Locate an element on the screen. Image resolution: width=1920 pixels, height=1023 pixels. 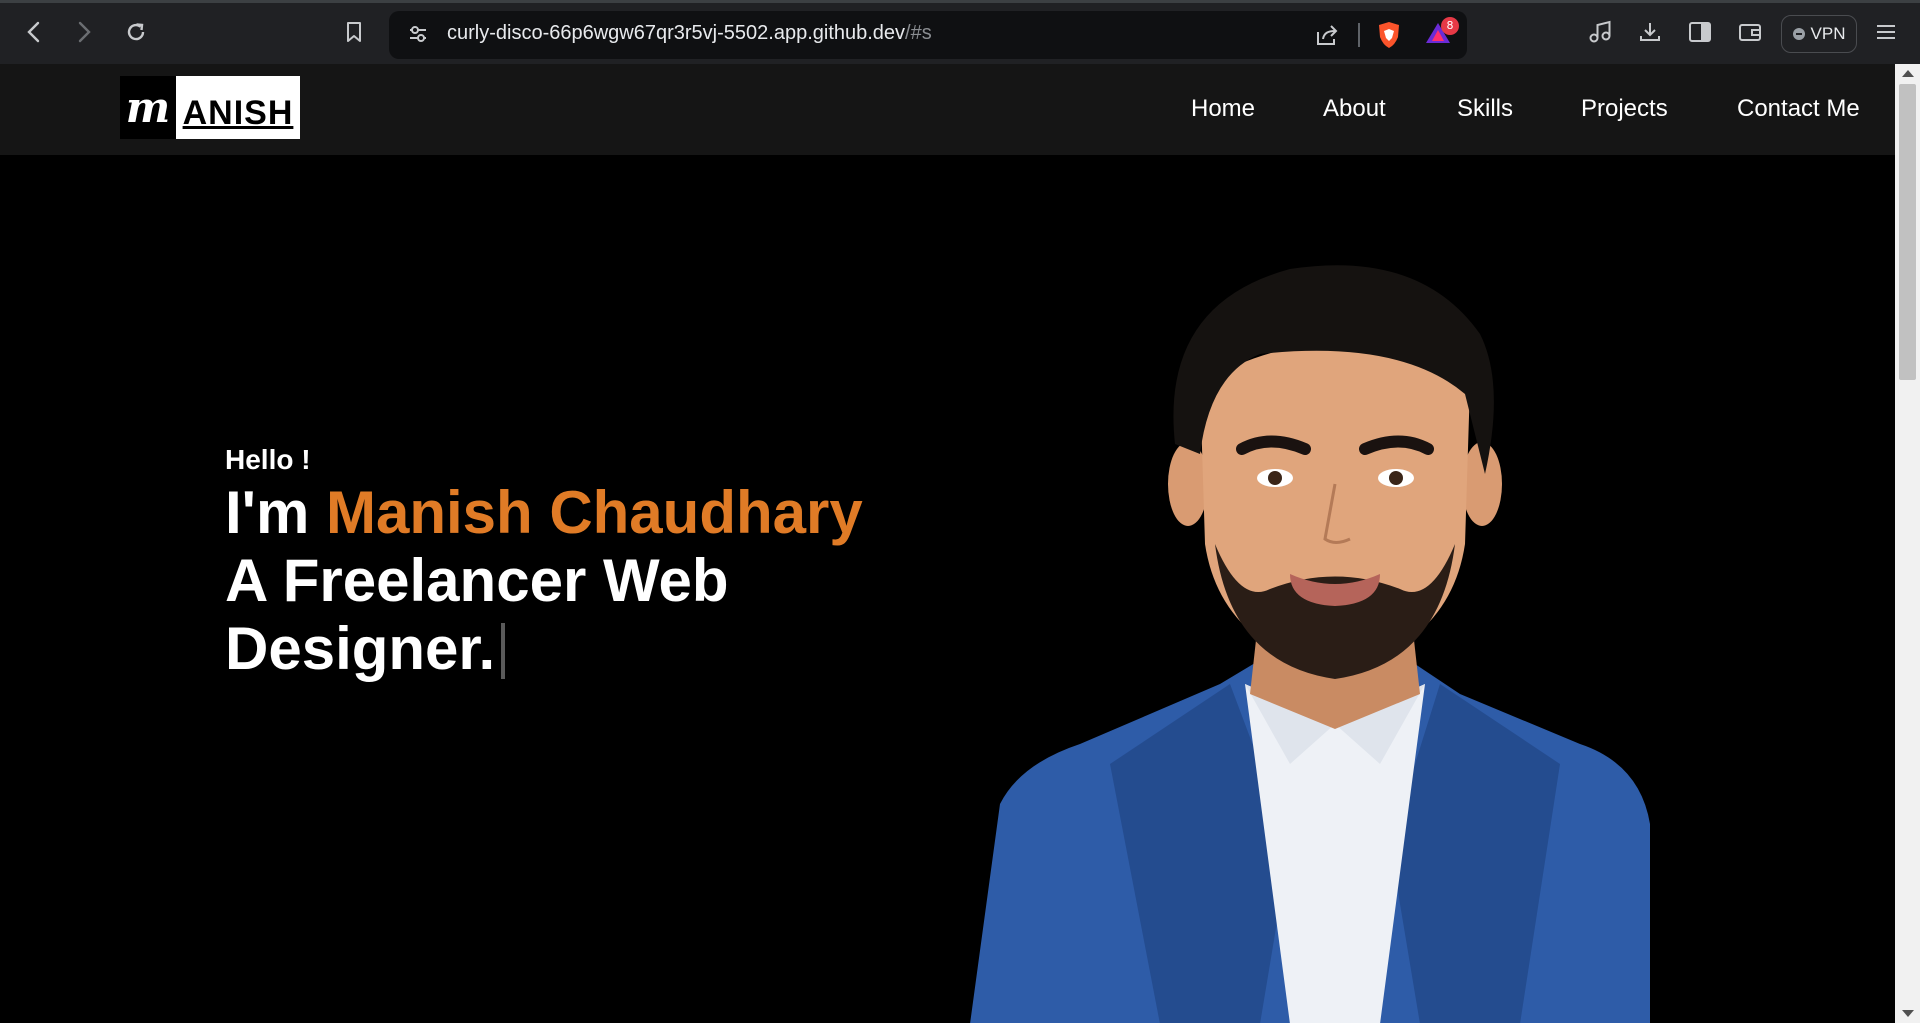
scroll-down-arrow is located at coordinates (1908, 1013).